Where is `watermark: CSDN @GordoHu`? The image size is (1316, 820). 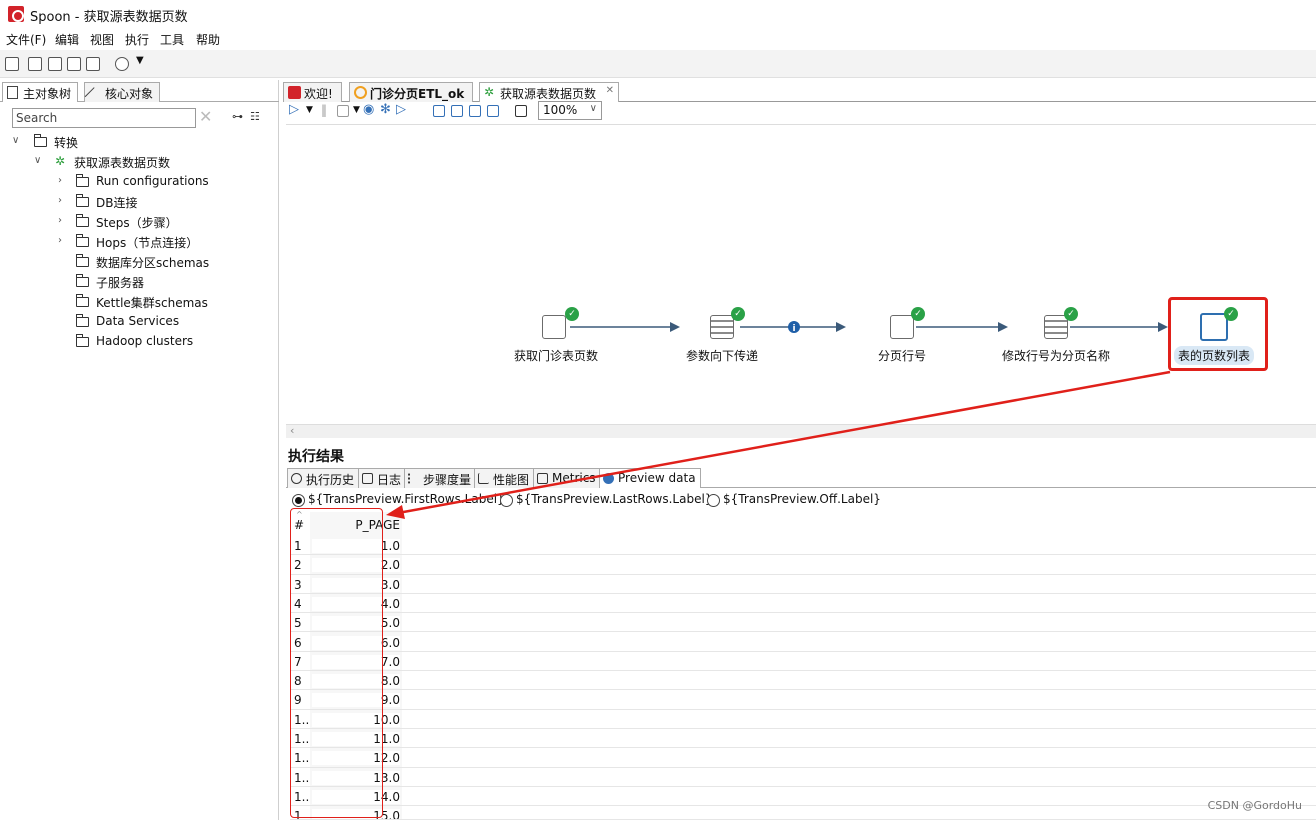 watermark: CSDN @GordoHu is located at coordinates (1254, 805).